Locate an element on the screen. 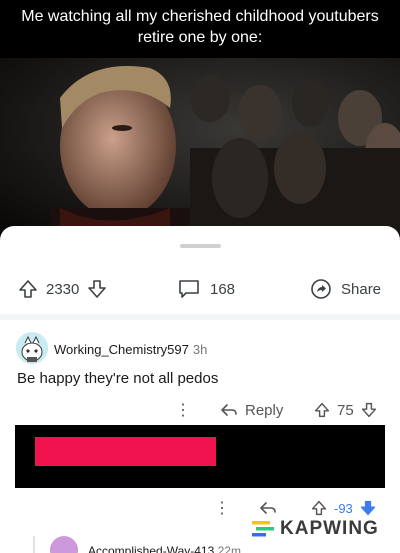 This screenshot has height=553, width=400. post-action-bar: 2330 168 Share is located at coordinates (200, 289).